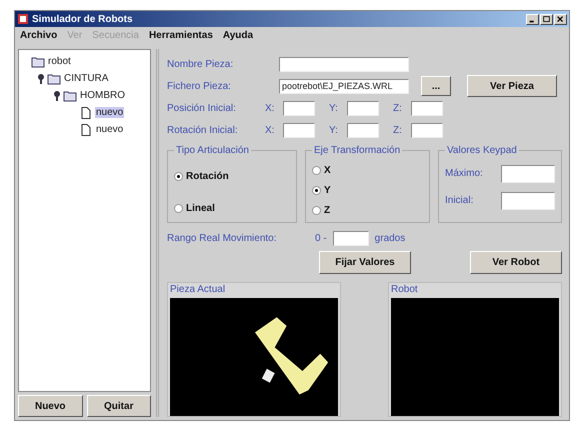 This screenshot has height=423, width=573. I want to click on group-title: Eje Transformación, so click(357, 150).